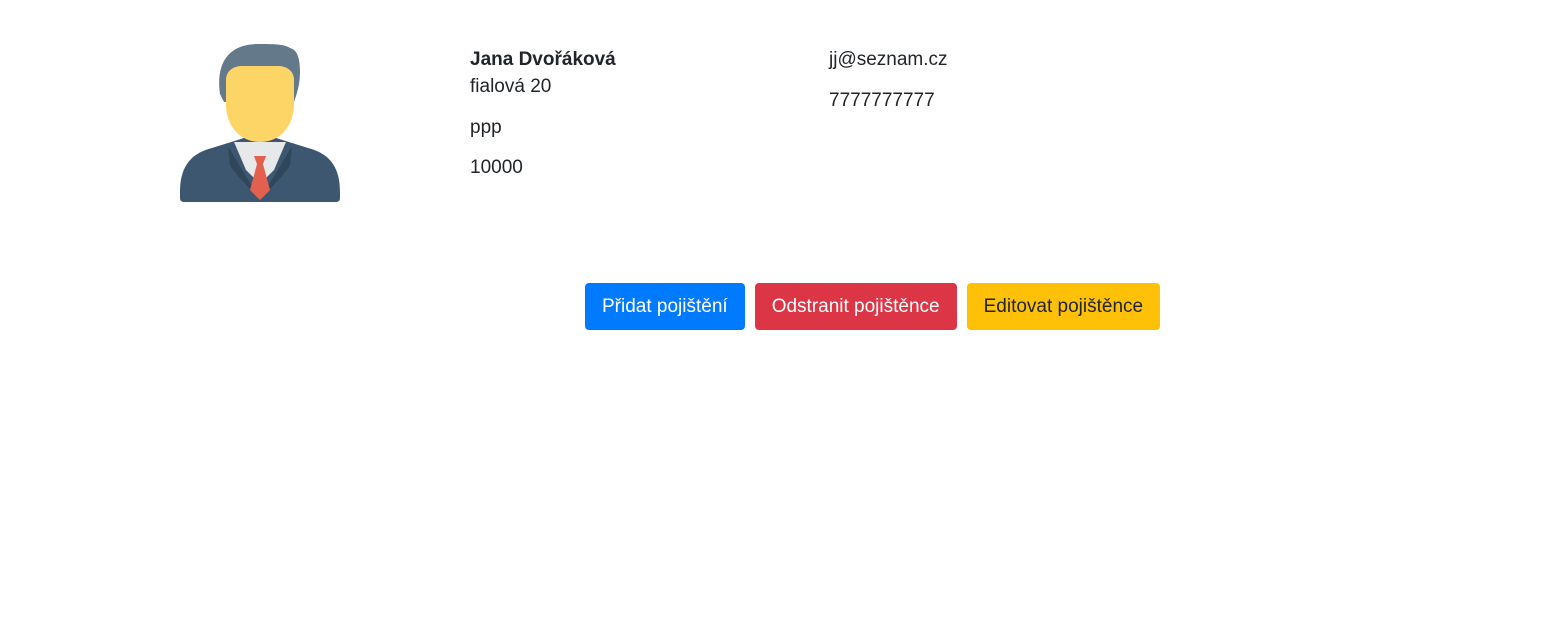 Image resolution: width=1560 pixels, height=625 pixels. What do you see at coordinates (888, 59) in the screenshot?
I see `insured-email: jj@seznam.cz` at bounding box center [888, 59].